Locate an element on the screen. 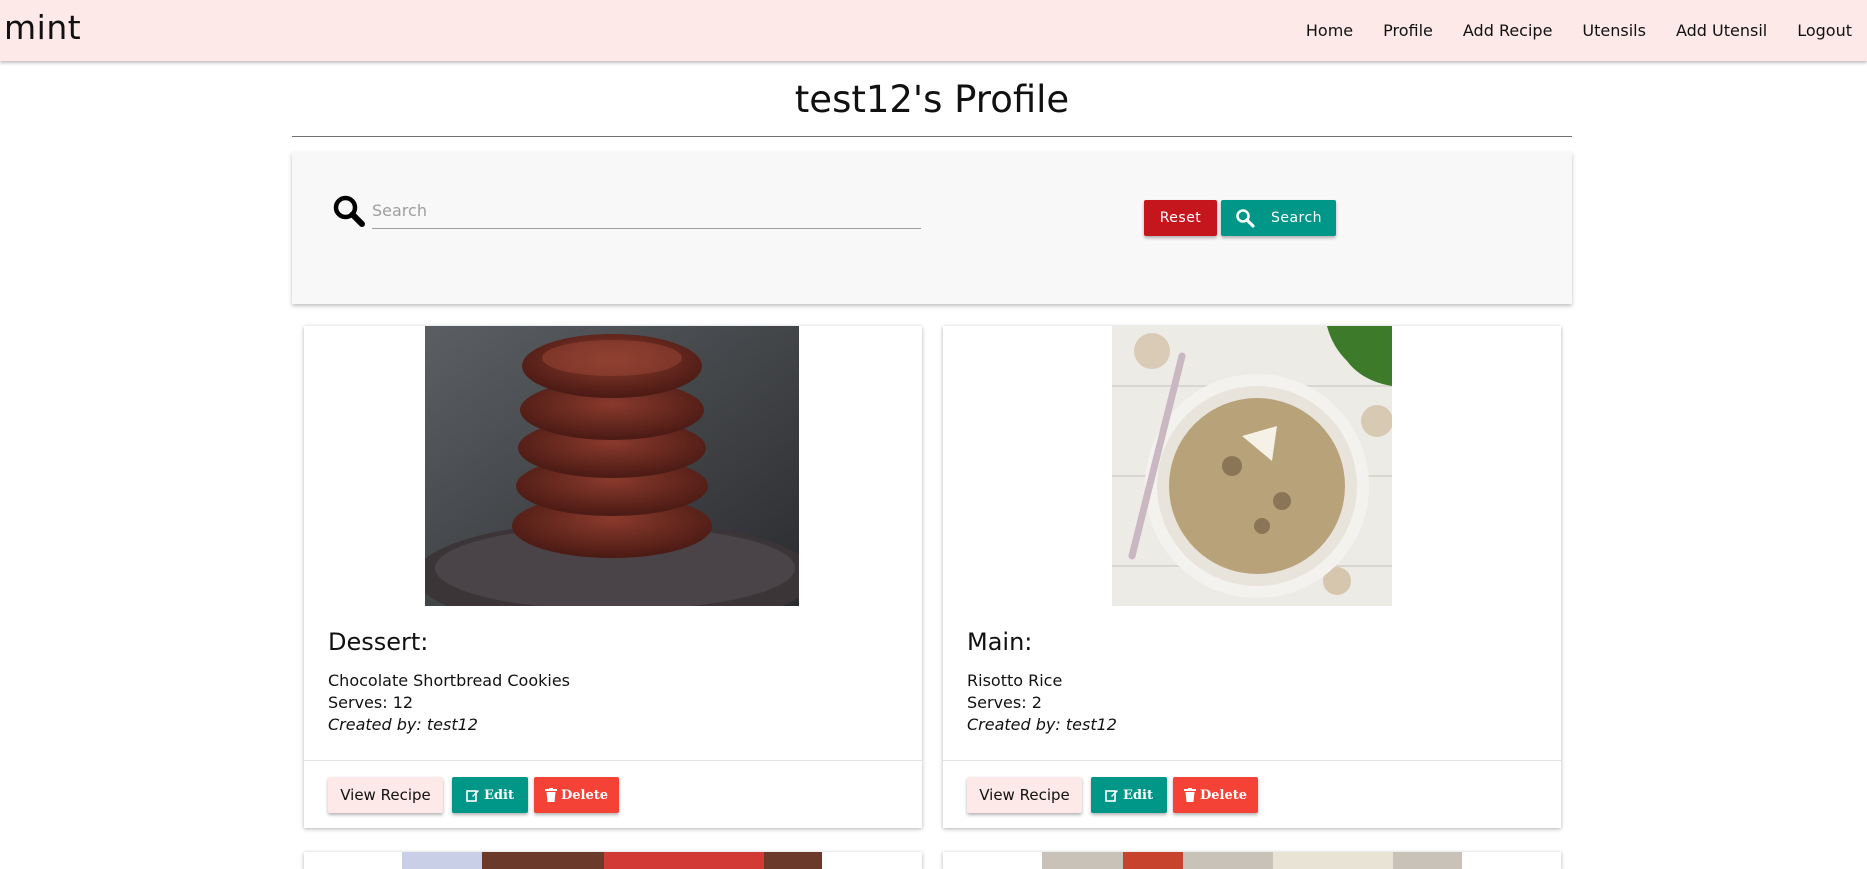 The height and width of the screenshot is (869, 1867). recipe-name: Chocolate Shortbread Cookies is located at coordinates (449, 680).